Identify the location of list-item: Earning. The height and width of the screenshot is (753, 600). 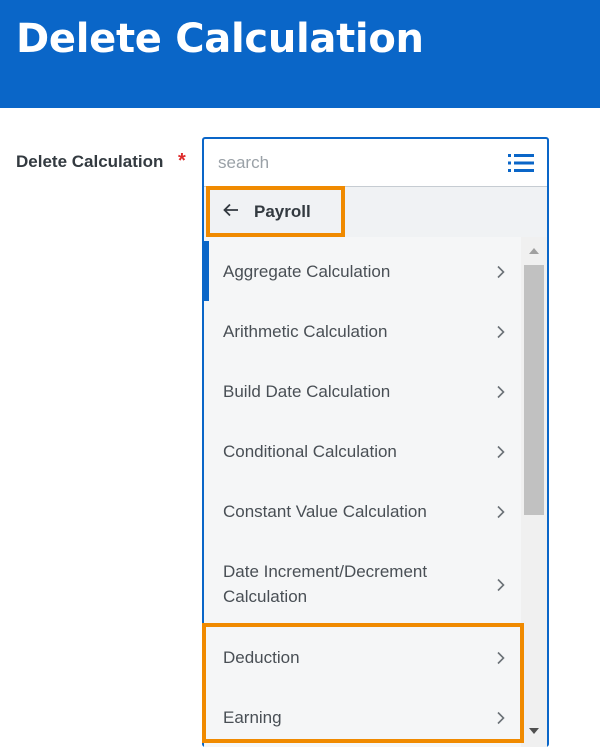
(362, 717).